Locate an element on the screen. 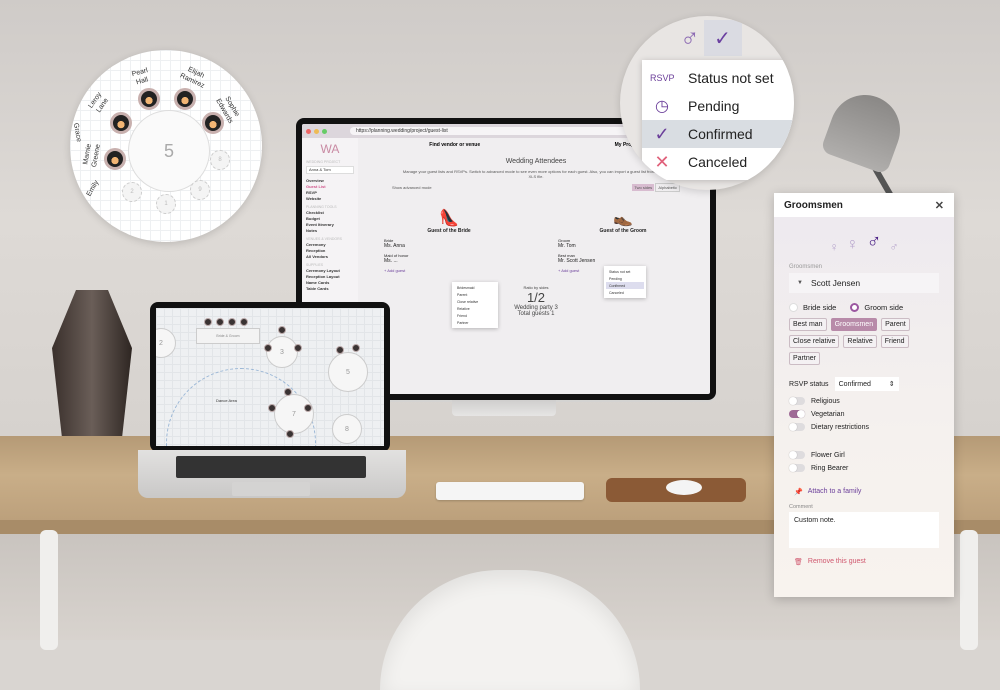  remove-guest-button: 🗑 Remove this guest is located at coordinates (864, 562).